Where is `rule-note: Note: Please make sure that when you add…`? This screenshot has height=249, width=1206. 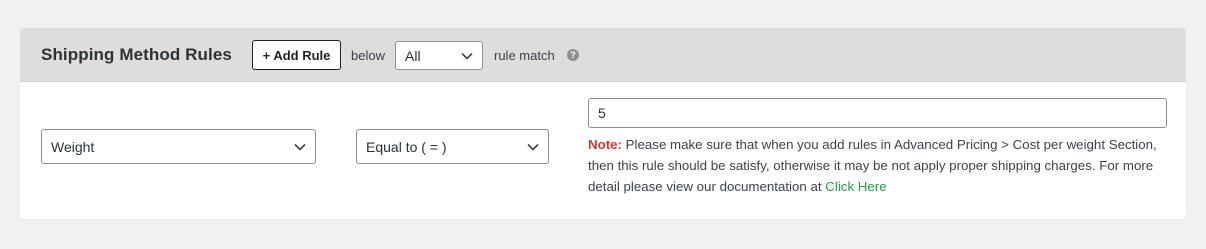 rule-note: Note: Please make sure that when you add… is located at coordinates (878, 165).